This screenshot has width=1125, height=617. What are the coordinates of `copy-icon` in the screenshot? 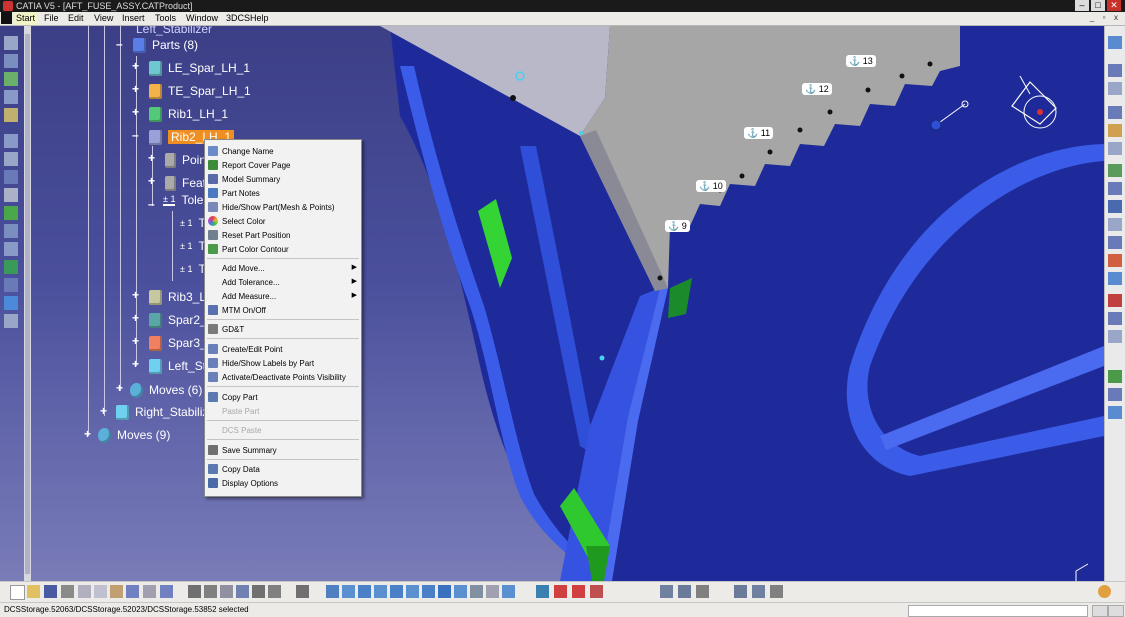 It's located at (100, 591).